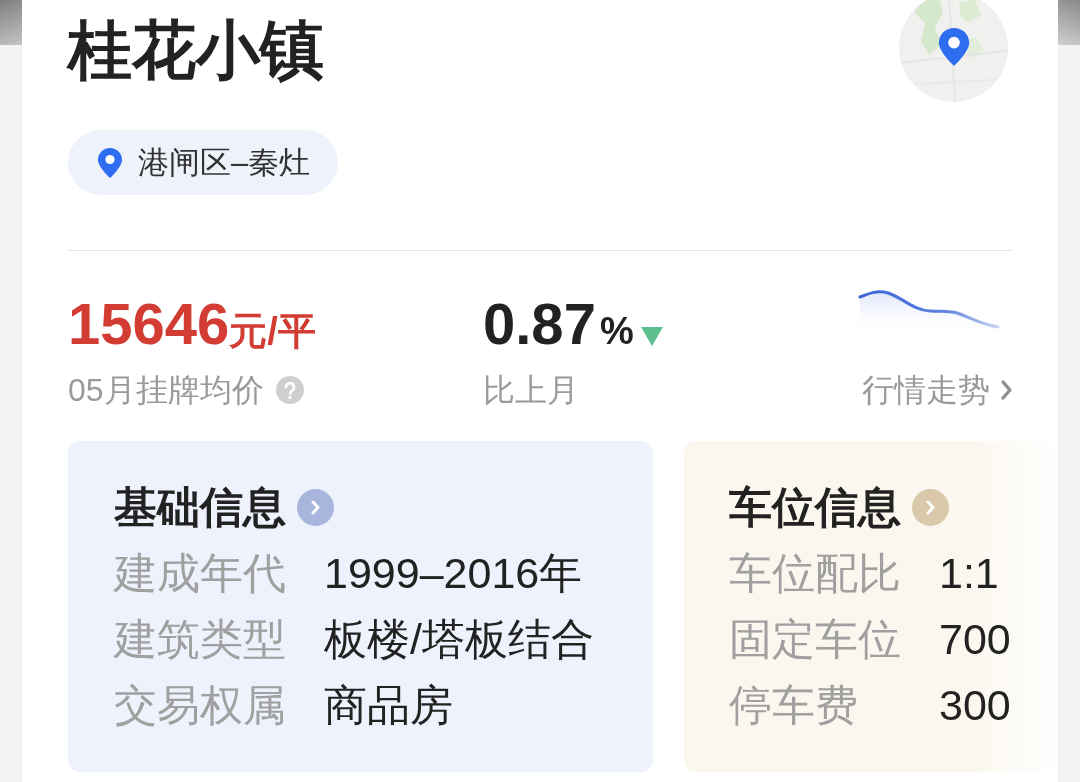 Image resolution: width=1080 pixels, height=782 pixels. What do you see at coordinates (200, 705) in the screenshot?
I see `field-label: 交易权属` at bounding box center [200, 705].